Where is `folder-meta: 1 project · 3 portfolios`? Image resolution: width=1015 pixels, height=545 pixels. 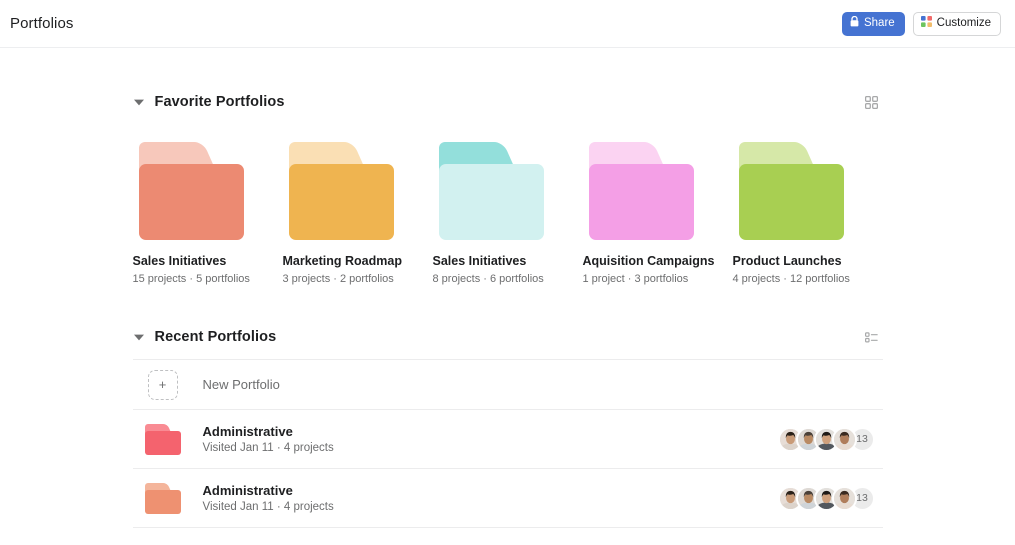 folder-meta: 1 project · 3 portfolios is located at coordinates (635, 279).